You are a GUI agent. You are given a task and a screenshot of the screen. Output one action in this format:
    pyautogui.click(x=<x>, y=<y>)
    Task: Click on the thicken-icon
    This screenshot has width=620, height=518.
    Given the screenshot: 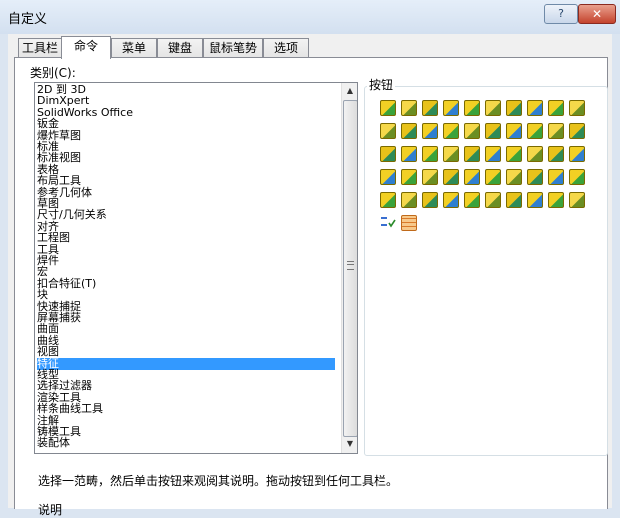 What is the action you would take?
    pyautogui.click(x=451, y=154)
    